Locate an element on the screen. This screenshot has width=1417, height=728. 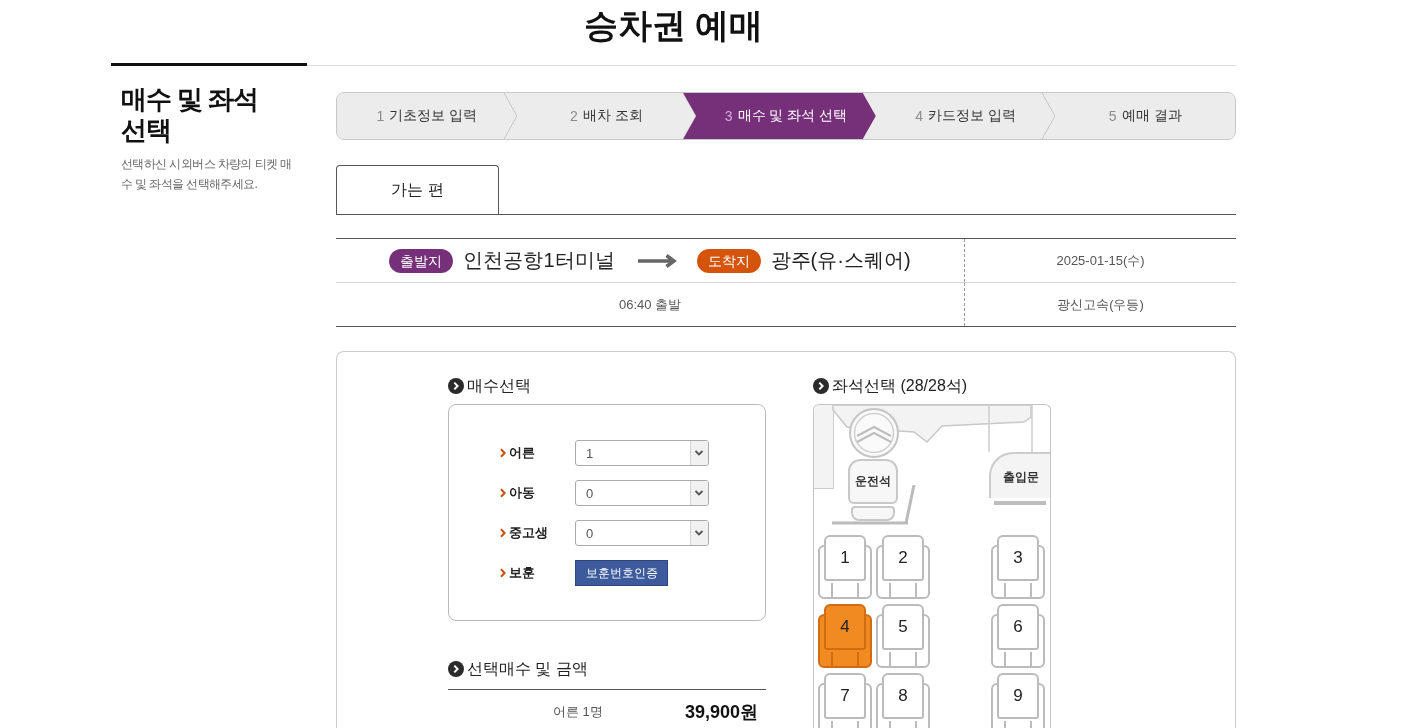
section-title: 좌석선택 (28/28석) is located at coordinates (900, 385).